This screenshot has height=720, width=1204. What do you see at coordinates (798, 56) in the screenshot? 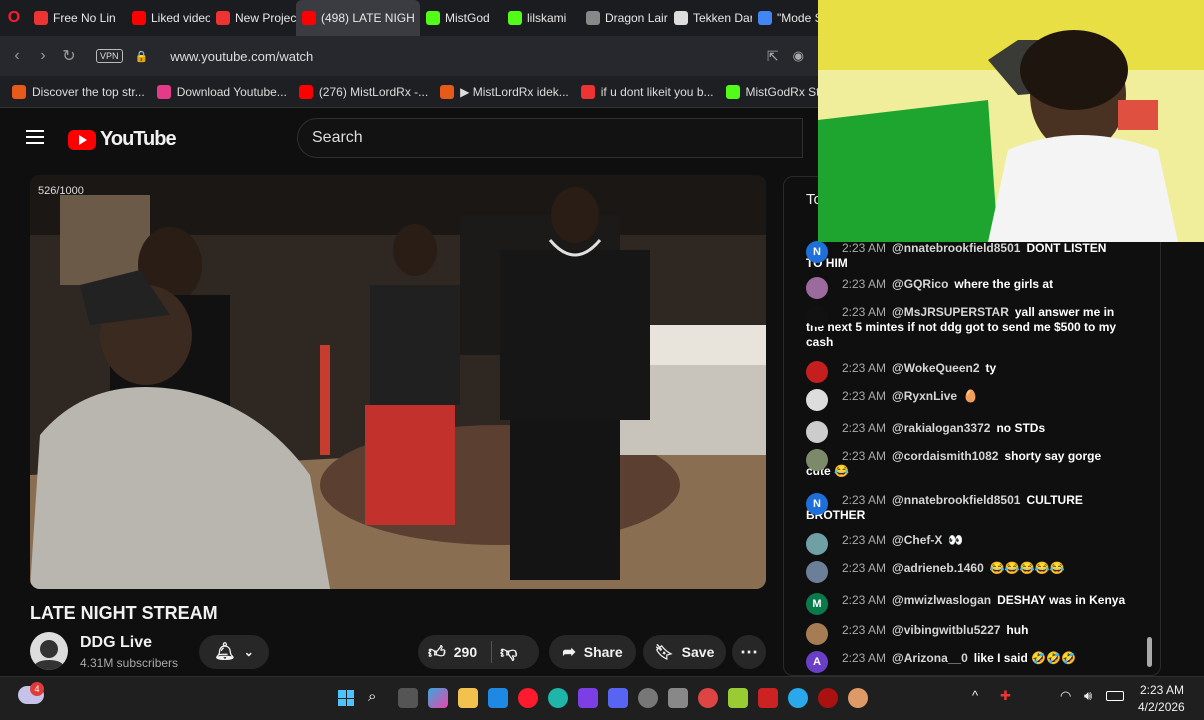
I see `camera-icon: ◉` at bounding box center [798, 56].